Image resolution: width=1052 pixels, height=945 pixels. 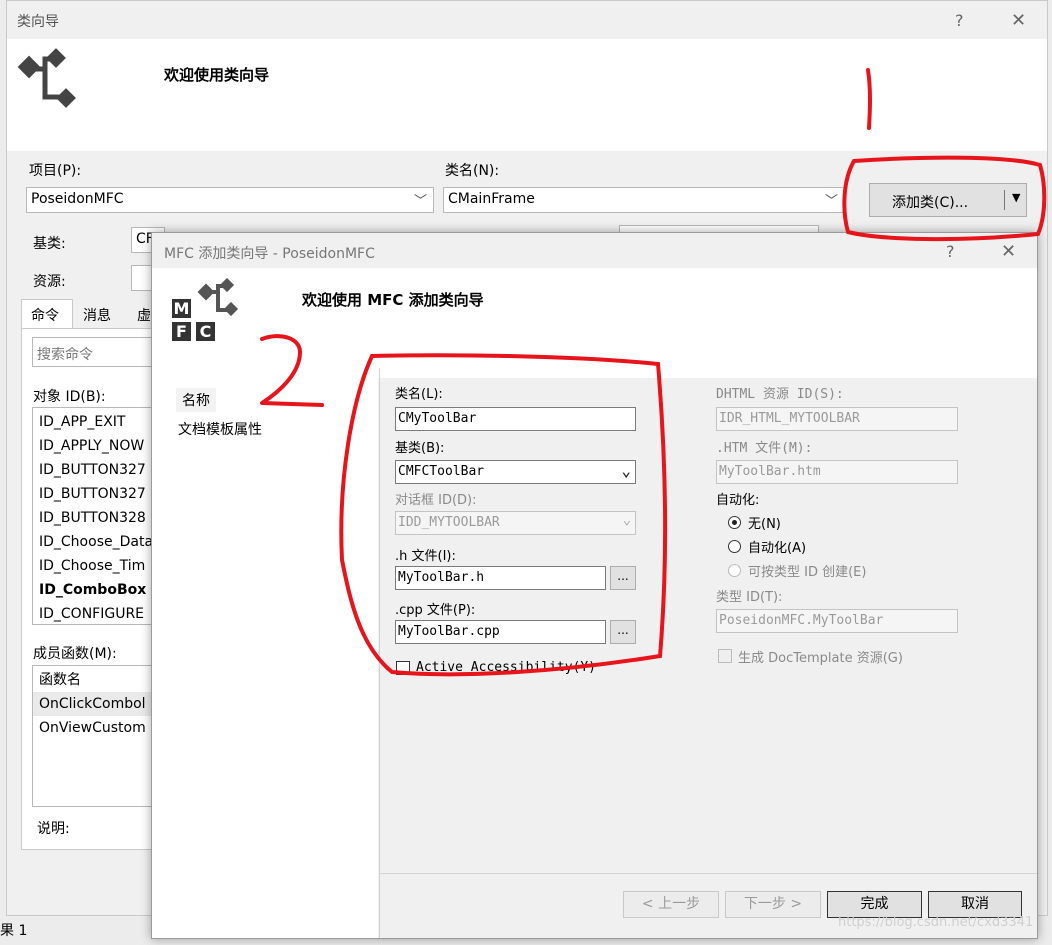 What do you see at coordinates (944, 198) in the screenshot?
I see `annotation-box-add-class` at bounding box center [944, 198].